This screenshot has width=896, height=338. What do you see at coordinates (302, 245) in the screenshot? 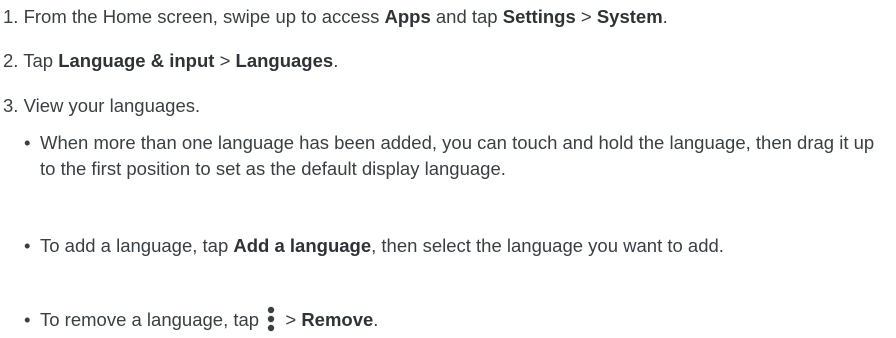
I see `add-a-language-label: Add a language` at bounding box center [302, 245].